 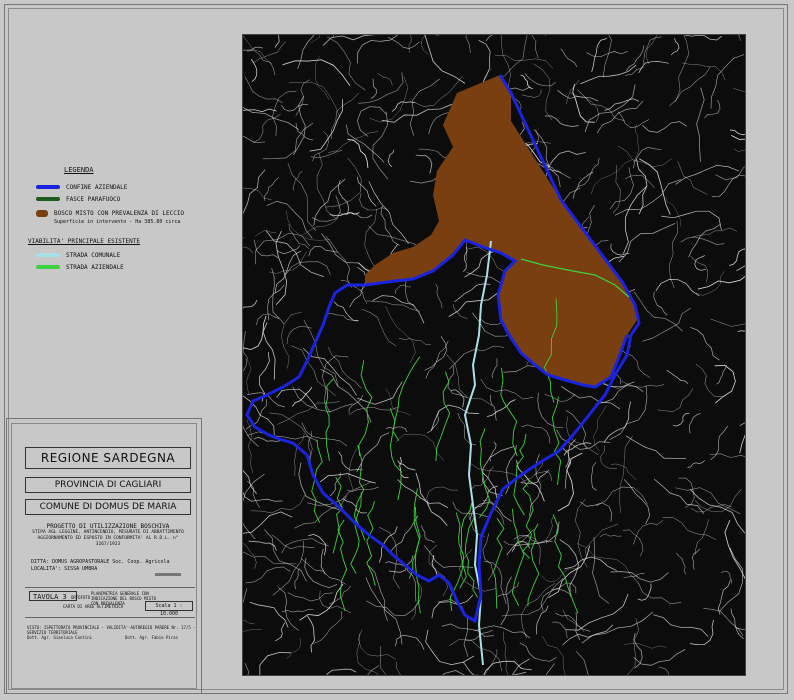 What do you see at coordinates (95, 267) in the screenshot?
I see `legend-label: STRADA AZIENDALE` at bounding box center [95, 267].